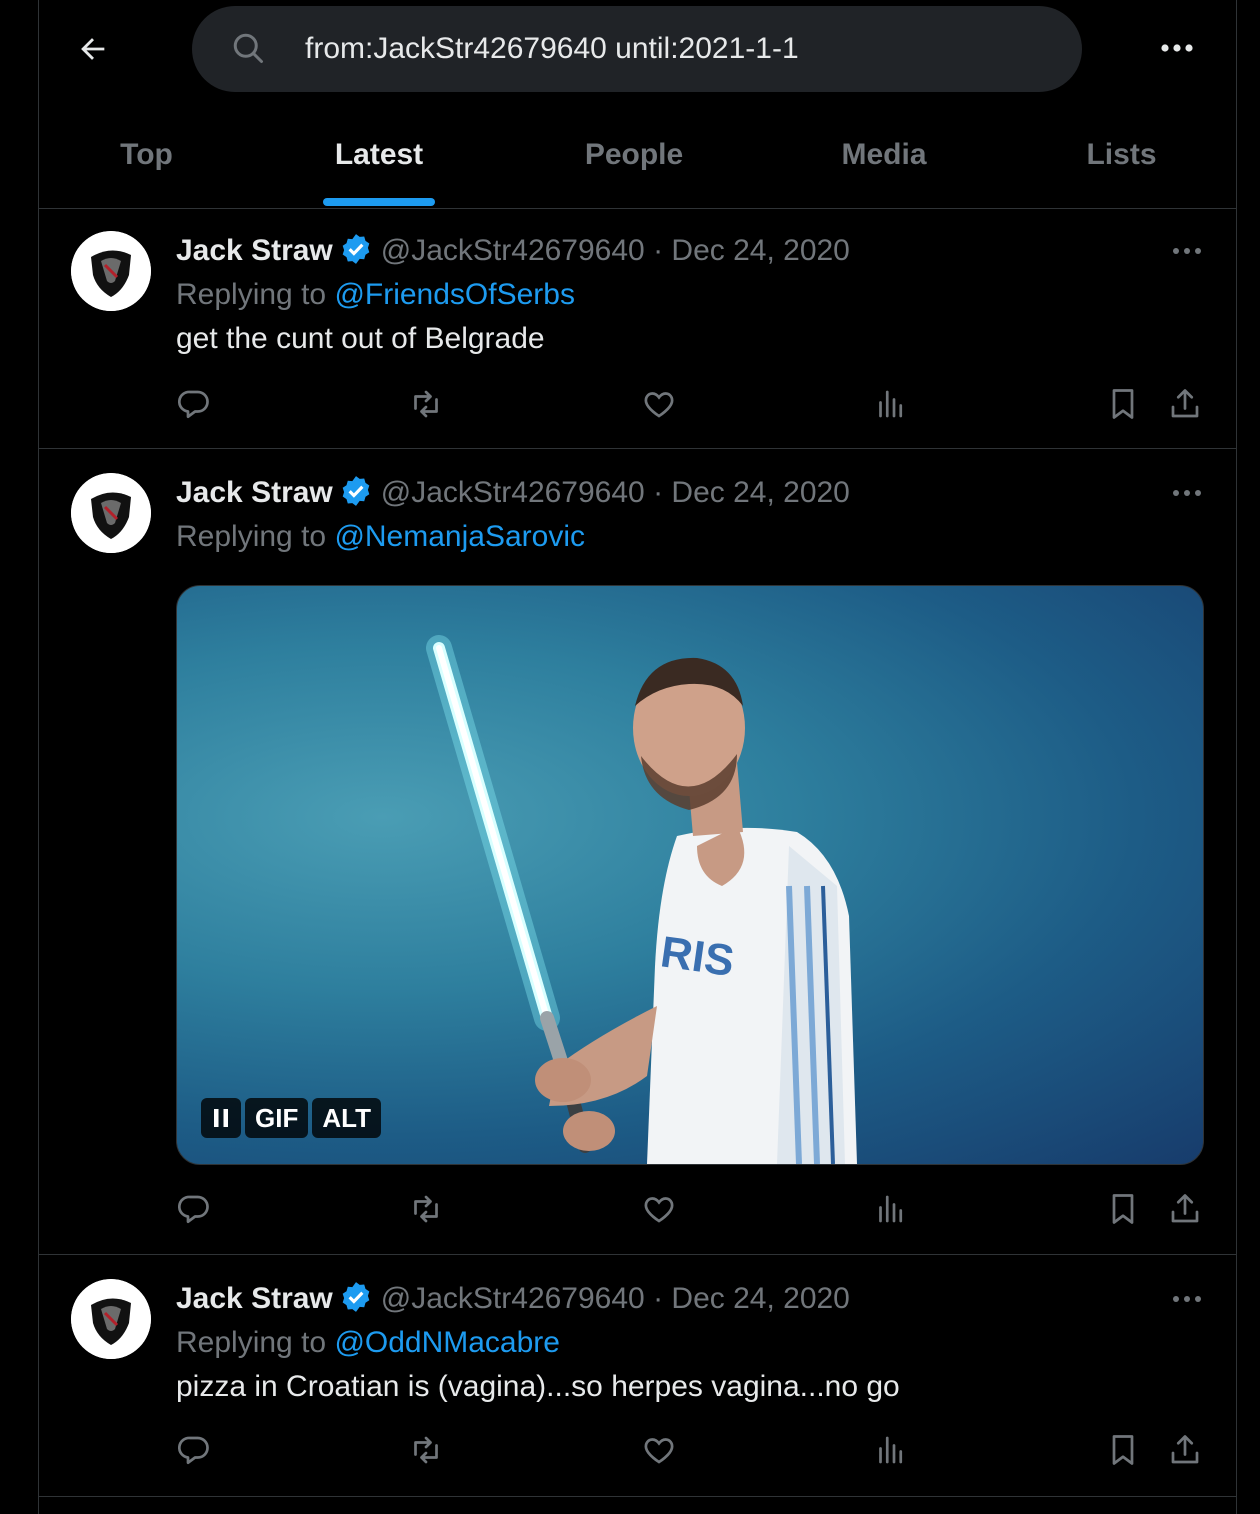 The image size is (1260, 1514). Describe the element at coordinates (1121, 159) in the screenshot. I see `tab-lists: Lists` at that location.